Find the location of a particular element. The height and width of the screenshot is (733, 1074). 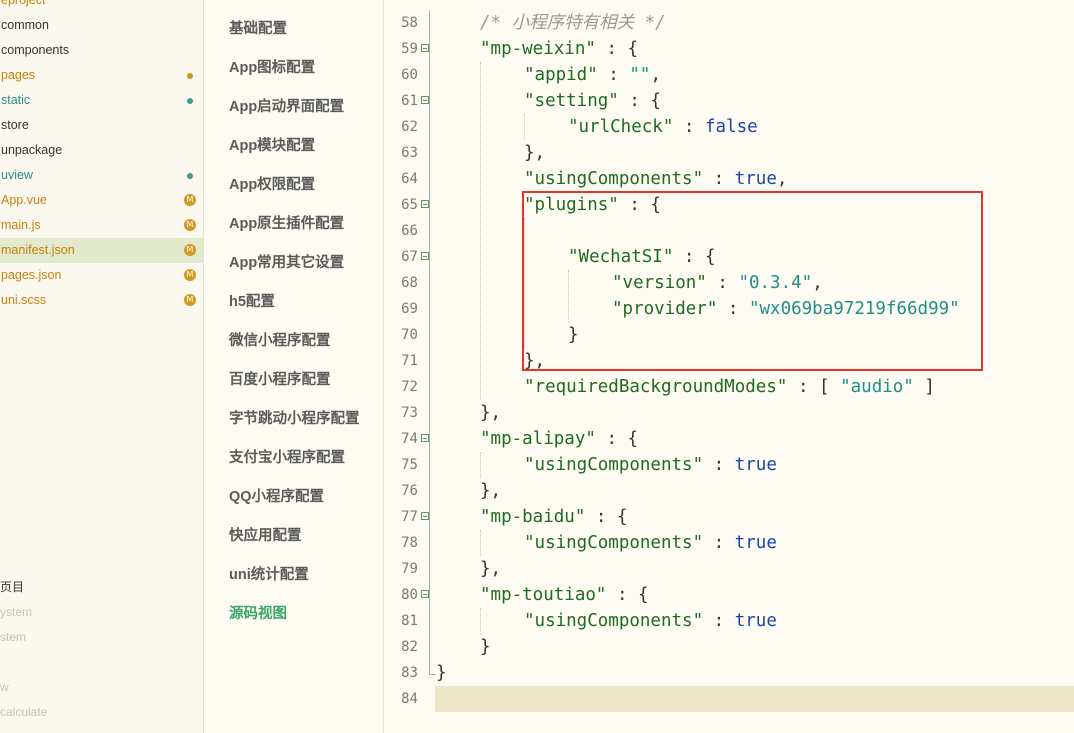

code-line: 84 is located at coordinates (729, 699).